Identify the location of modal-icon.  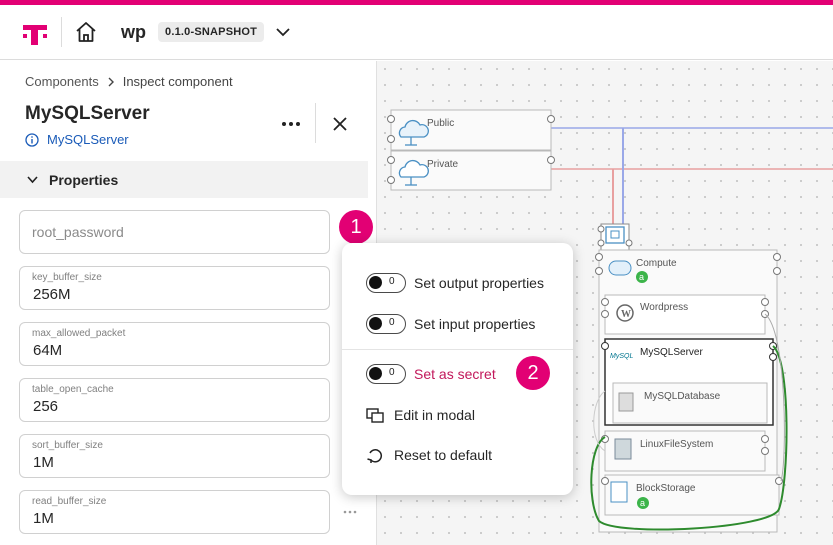
(375, 415).